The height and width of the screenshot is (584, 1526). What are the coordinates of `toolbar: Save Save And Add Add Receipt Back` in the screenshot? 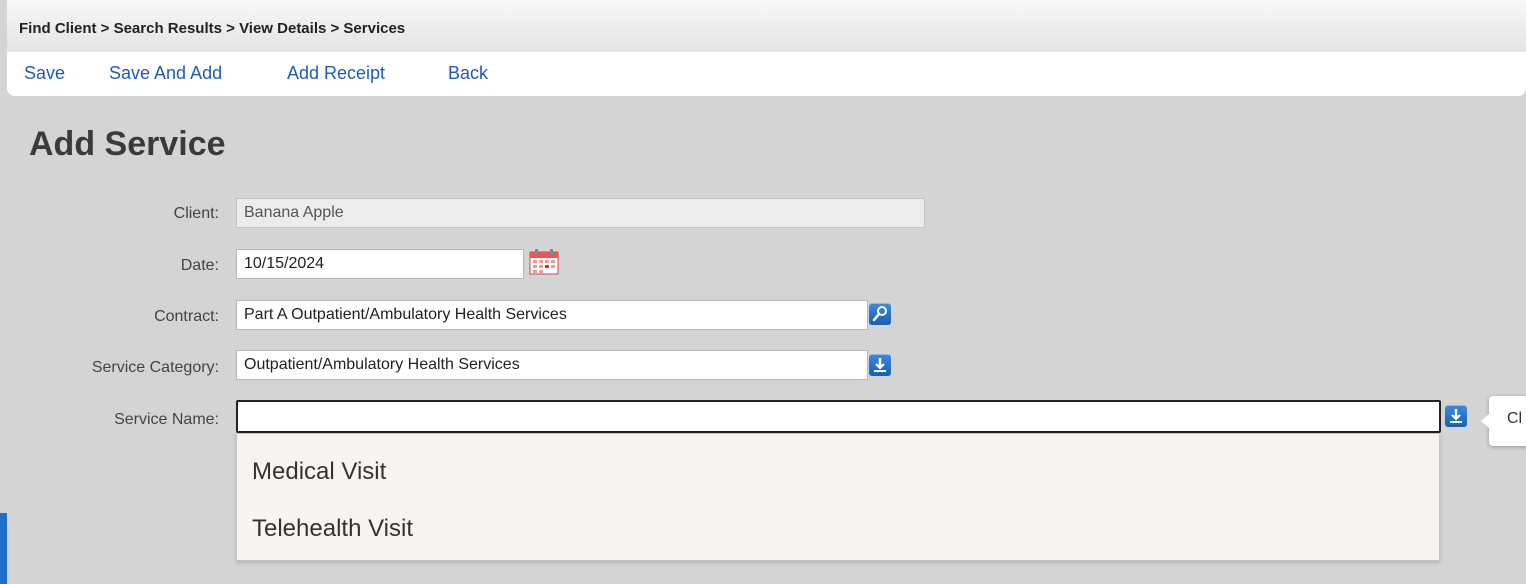 It's located at (766, 74).